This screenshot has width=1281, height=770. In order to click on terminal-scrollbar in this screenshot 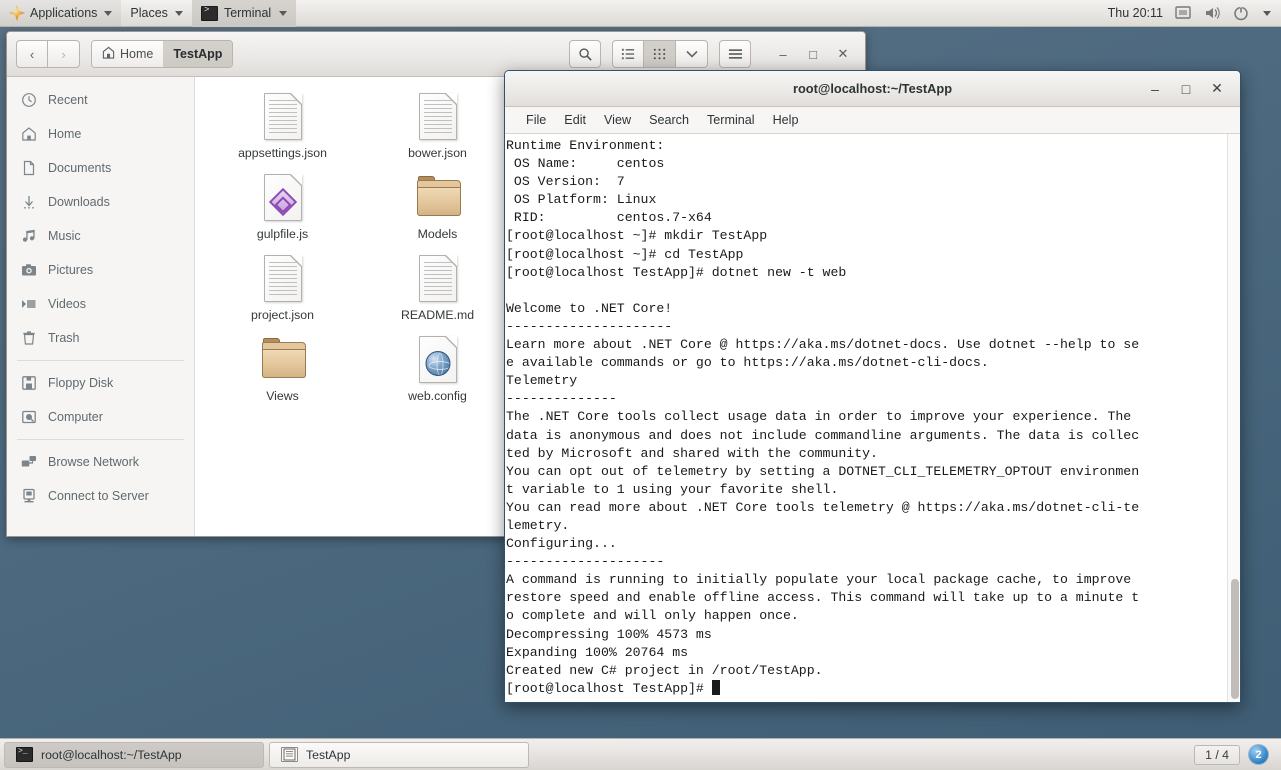, I will do `click(1233, 418)`.